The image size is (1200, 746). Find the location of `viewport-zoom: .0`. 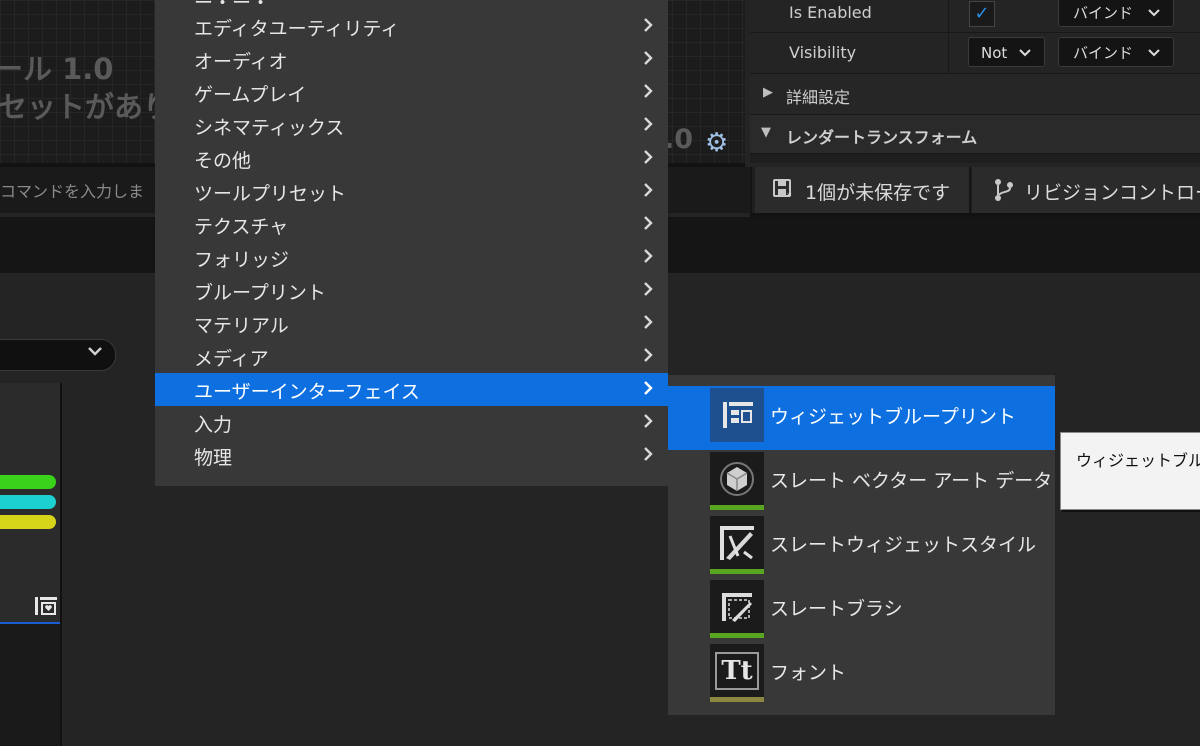

viewport-zoom: .0 is located at coordinates (679, 139).